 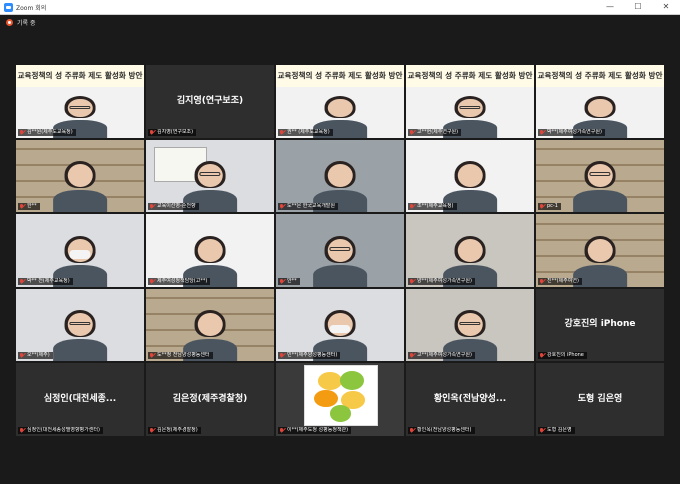 I want to click on participant-name-label: 이**(제주도청 성평등정책관), so click(x=315, y=430).